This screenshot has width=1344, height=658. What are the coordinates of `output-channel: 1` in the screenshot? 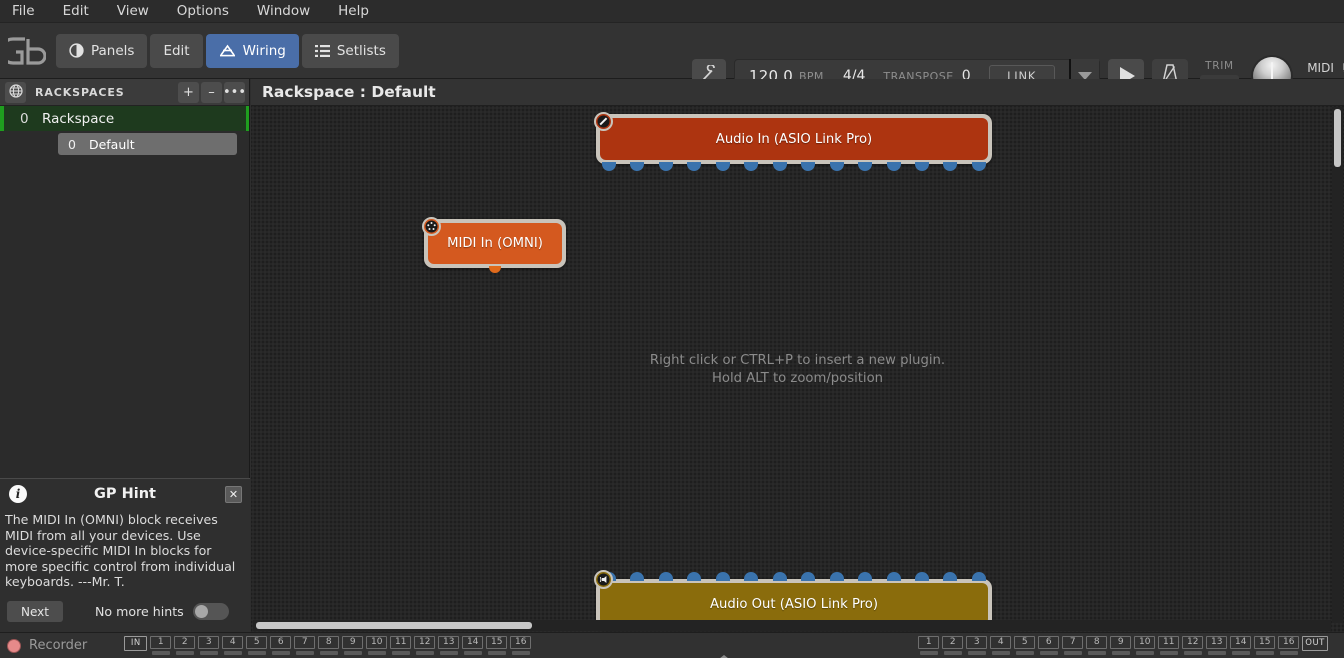 It's located at (929, 645).